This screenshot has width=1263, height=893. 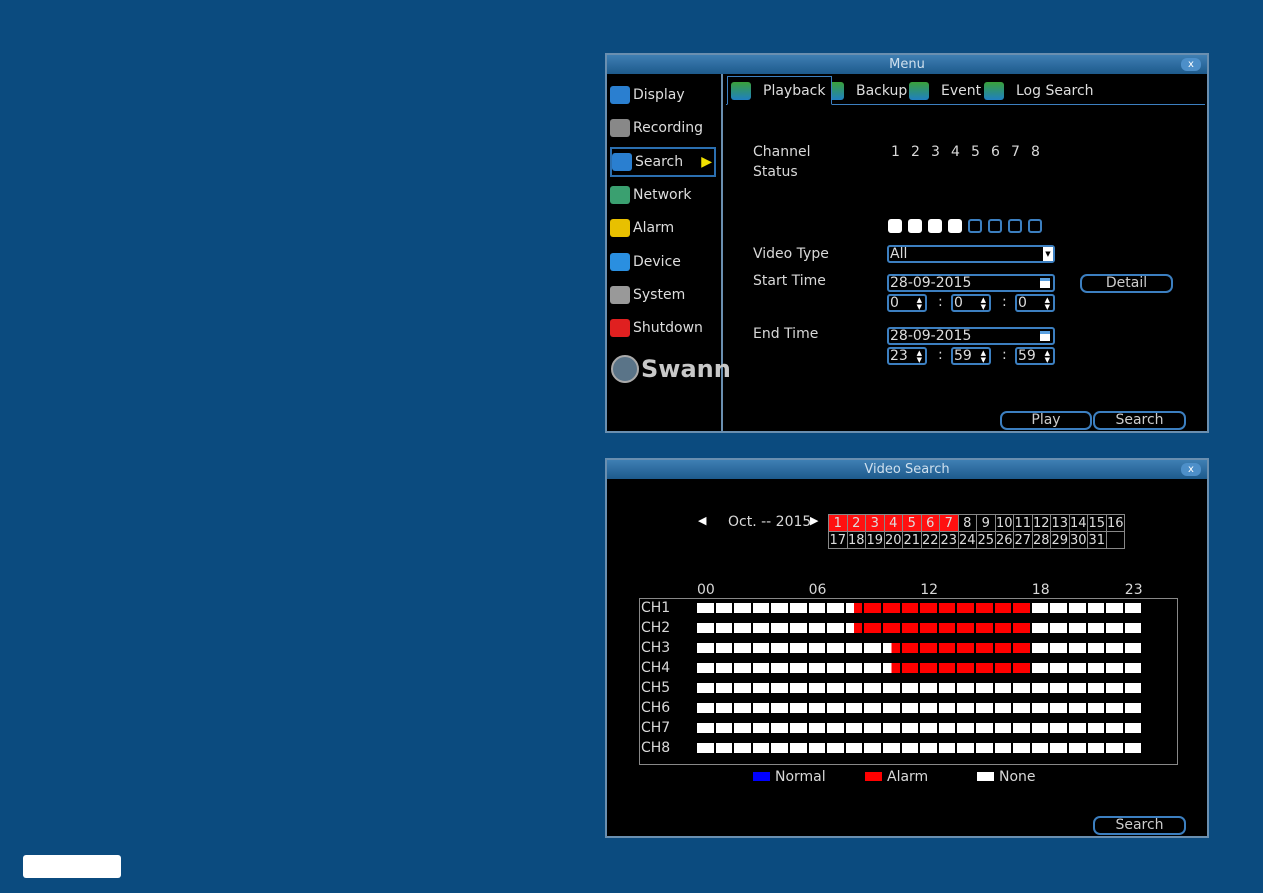 What do you see at coordinates (893, 540) in the screenshot?
I see `calendar-day: 20` at bounding box center [893, 540].